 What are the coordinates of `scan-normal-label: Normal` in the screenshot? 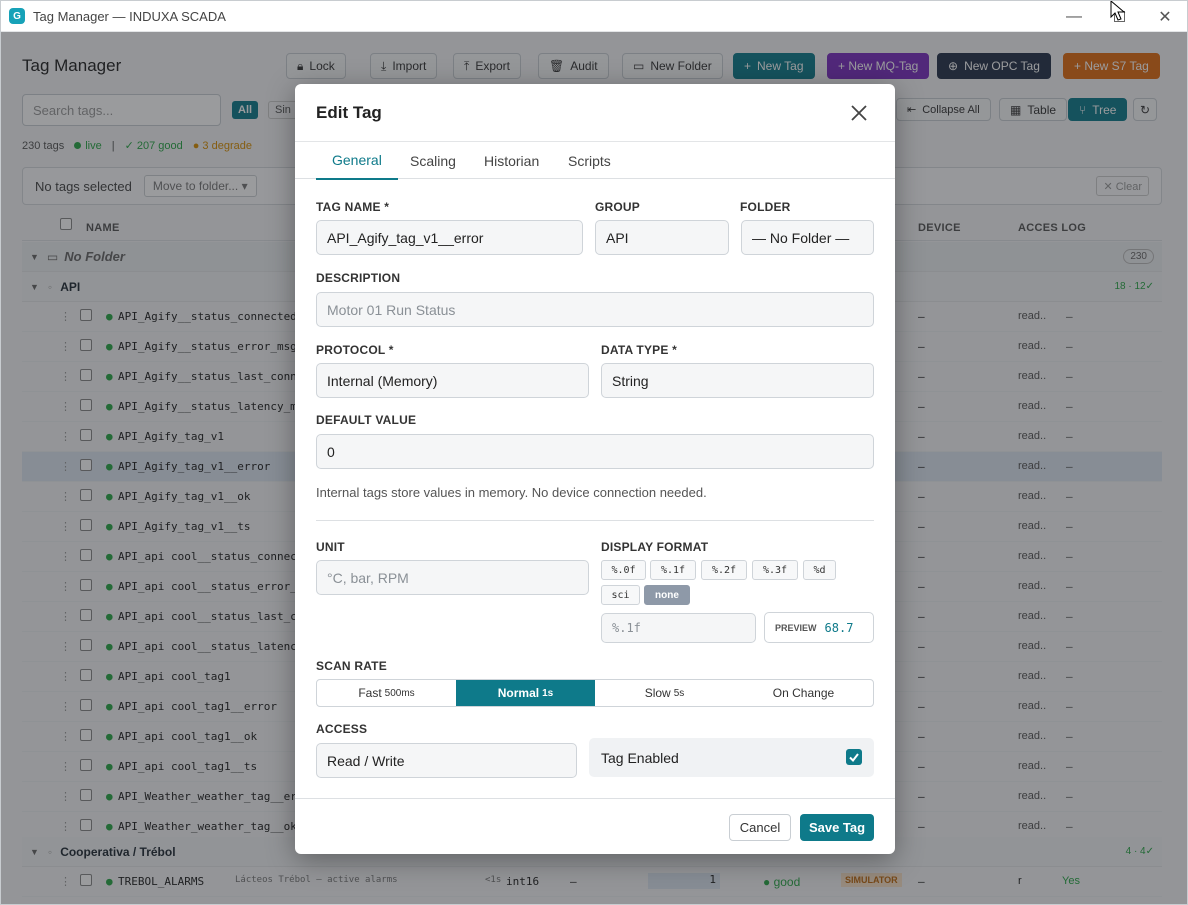 It's located at (518, 693).